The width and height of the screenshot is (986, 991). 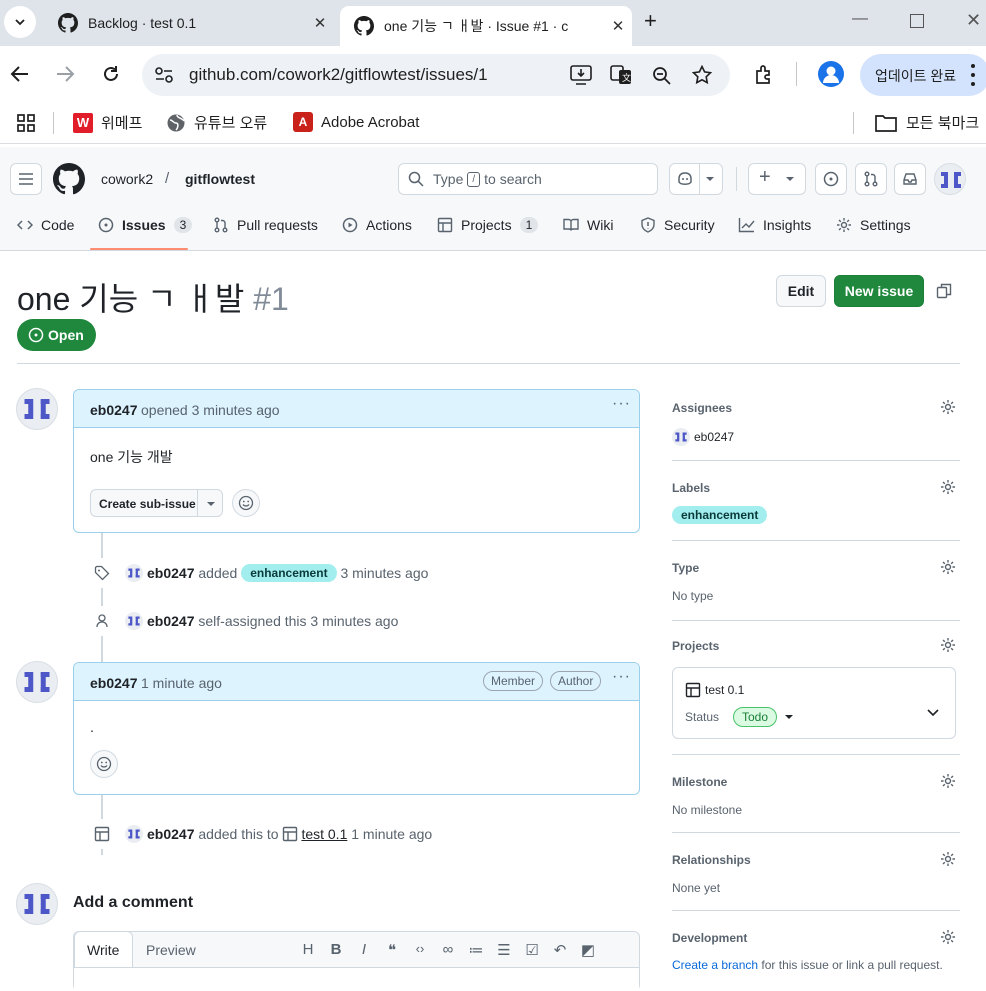 What do you see at coordinates (528, 179) in the screenshot?
I see `search-input: Type / to search` at bounding box center [528, 179].